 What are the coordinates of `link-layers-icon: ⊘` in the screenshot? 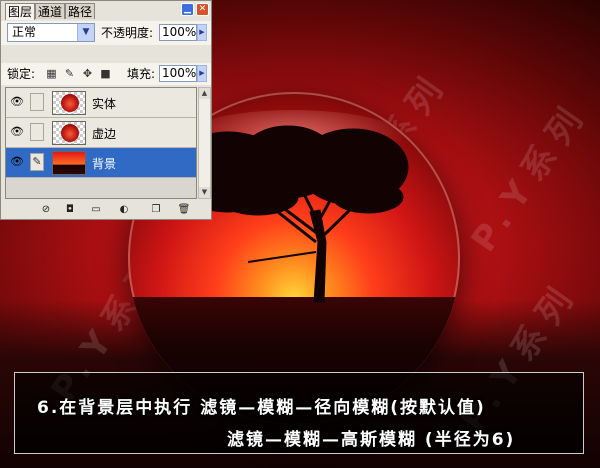 It's located at (46, 210).